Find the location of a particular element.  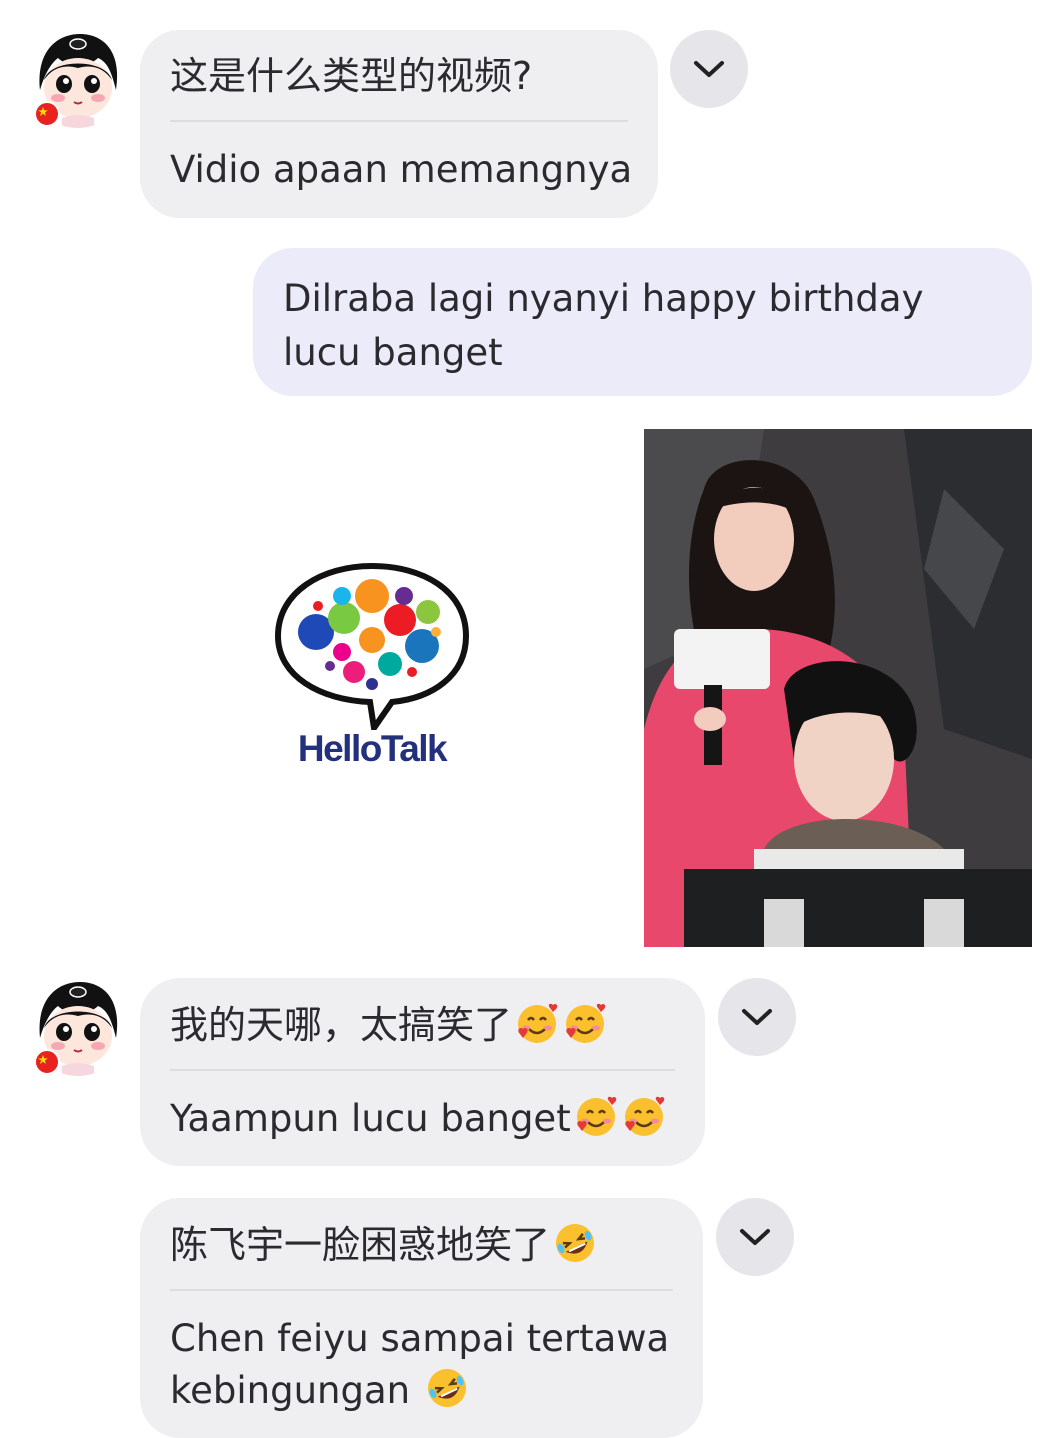

speech-bubble-logo-icon is located at coordinates (372, 649).